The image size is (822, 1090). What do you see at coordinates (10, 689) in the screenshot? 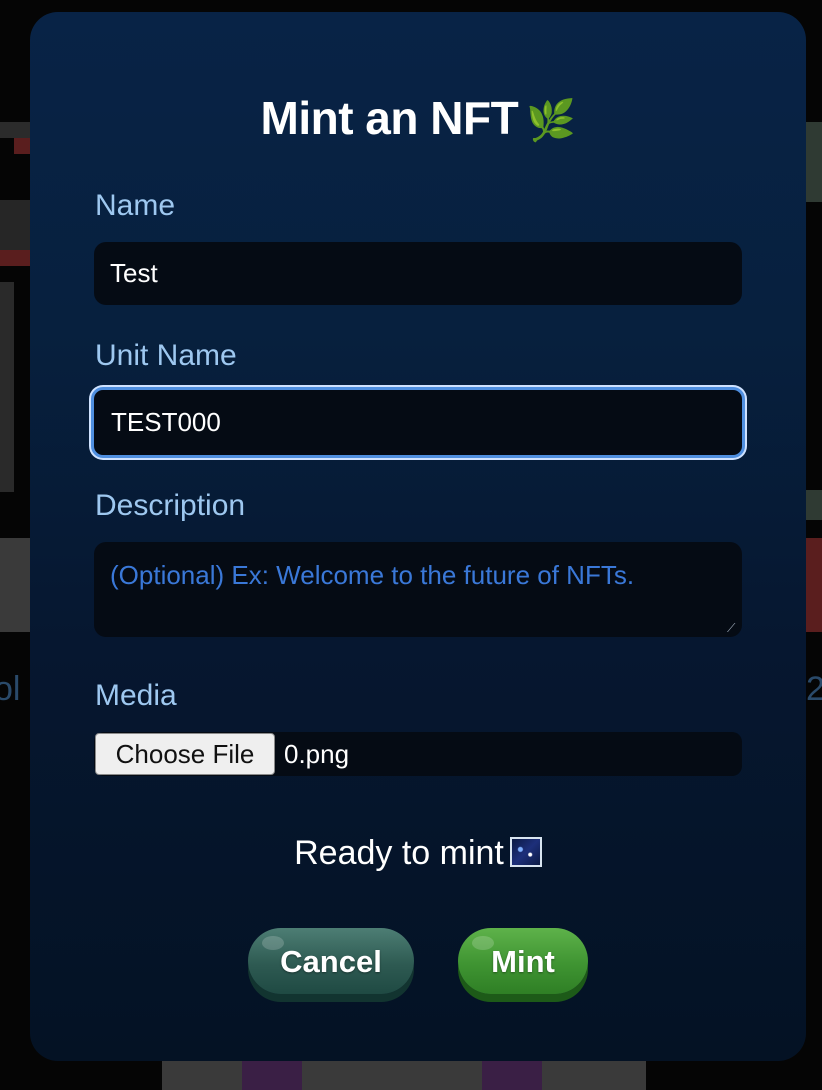
I see `backdrop-text-left: ol` at bounding box center [10, 689].